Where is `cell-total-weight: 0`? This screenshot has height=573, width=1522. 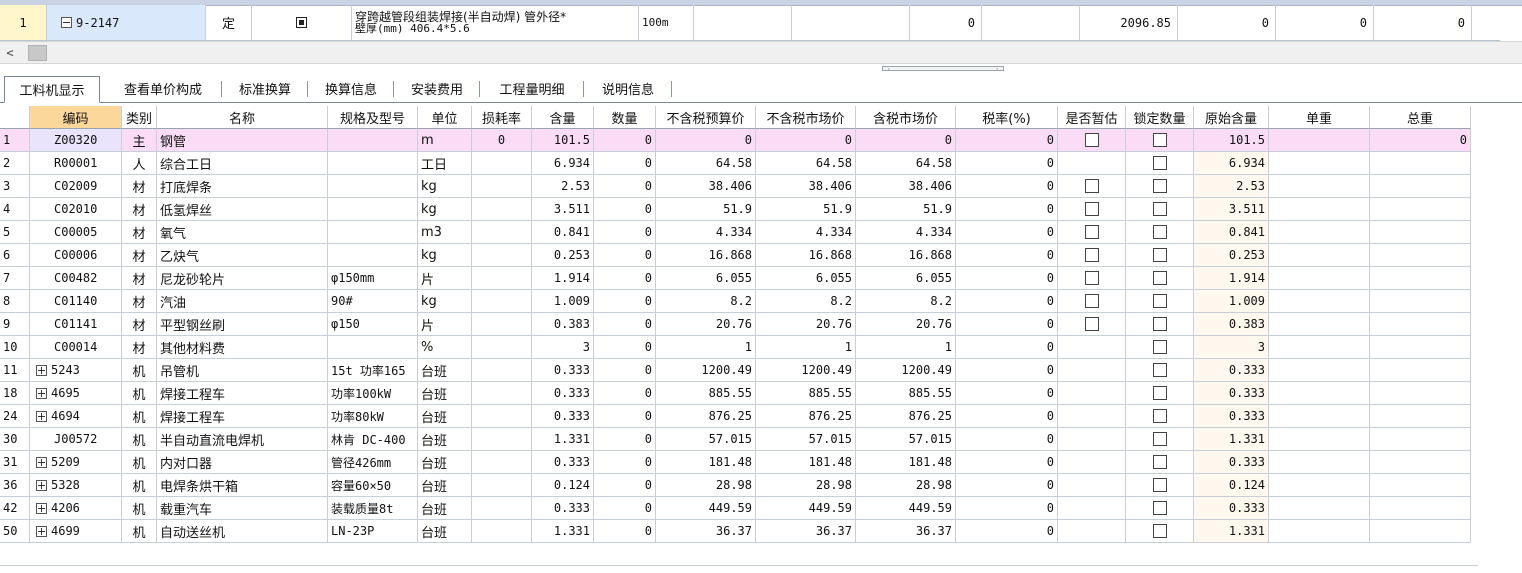 cell-total-weight: 0 is located at coordinates (1420, 140).